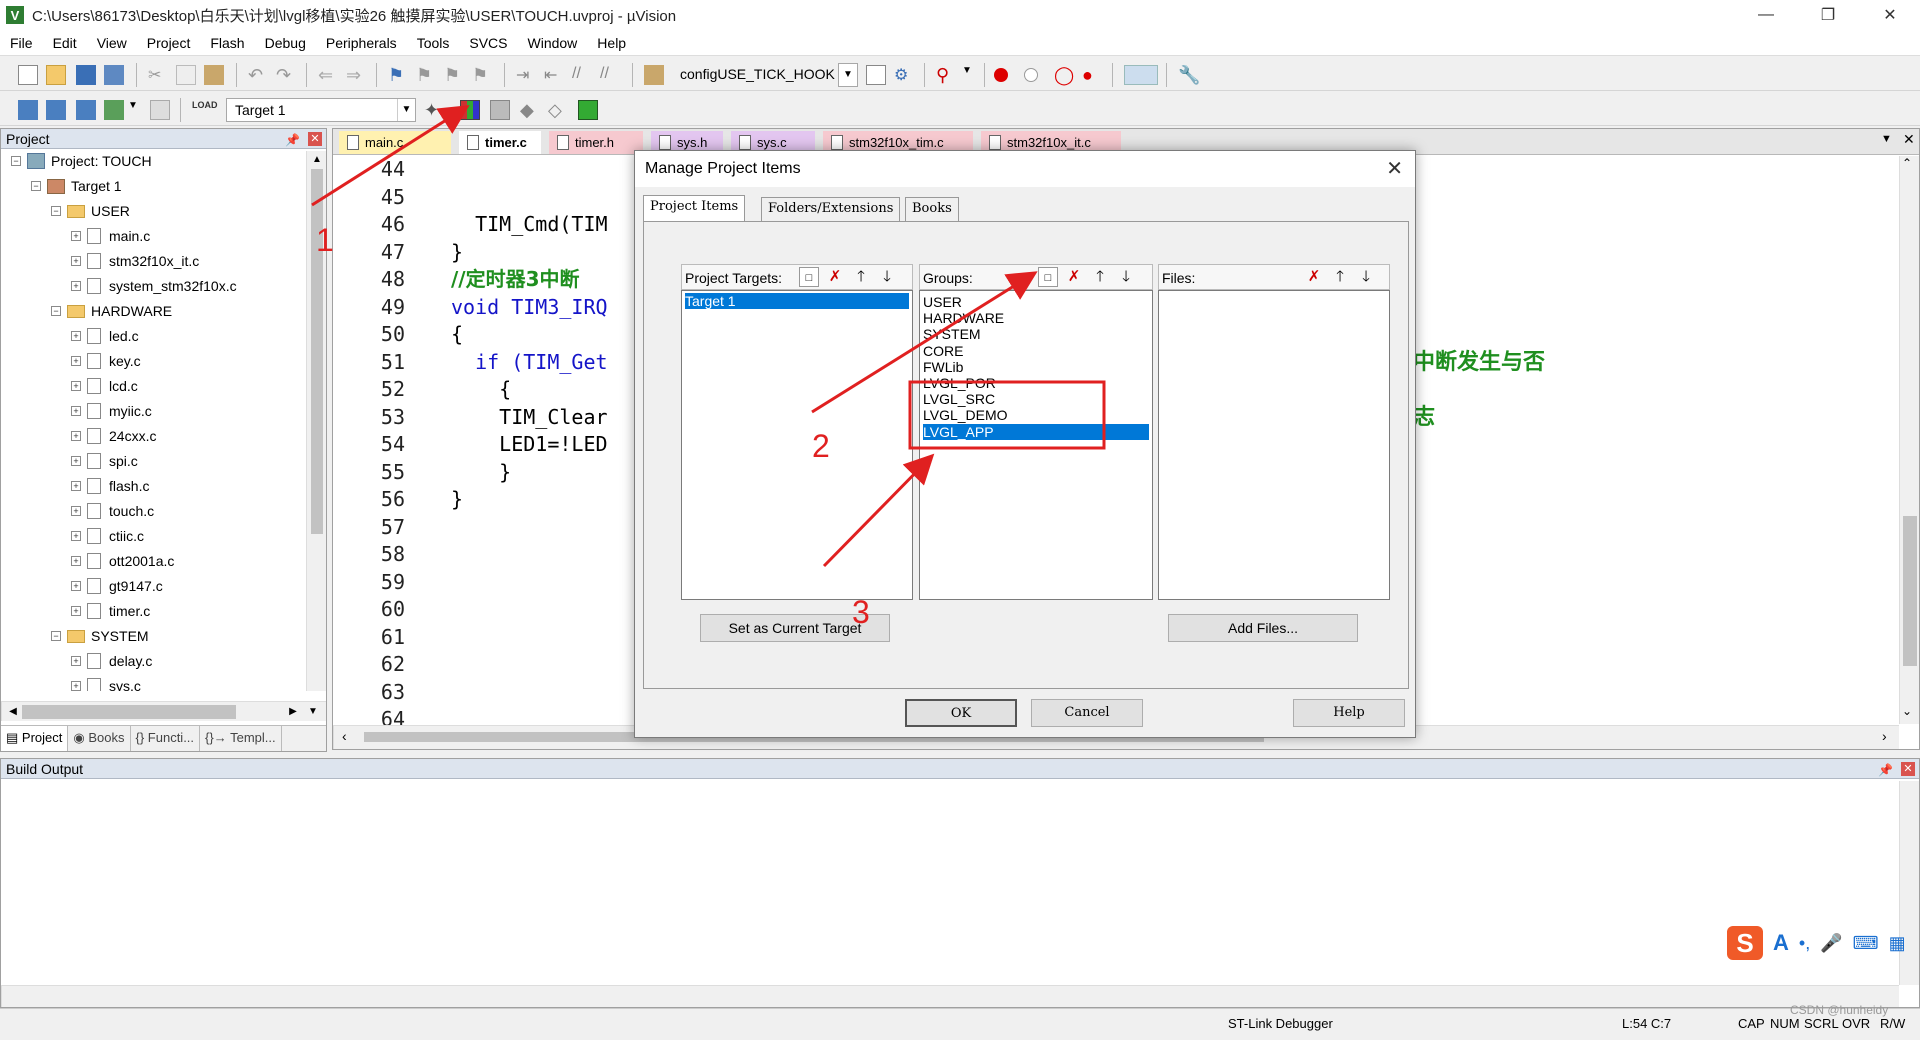 Image resolution: width=1920 pixels, height=1040 pixels. I want to click on select-packs-icon, so click(500, 110).